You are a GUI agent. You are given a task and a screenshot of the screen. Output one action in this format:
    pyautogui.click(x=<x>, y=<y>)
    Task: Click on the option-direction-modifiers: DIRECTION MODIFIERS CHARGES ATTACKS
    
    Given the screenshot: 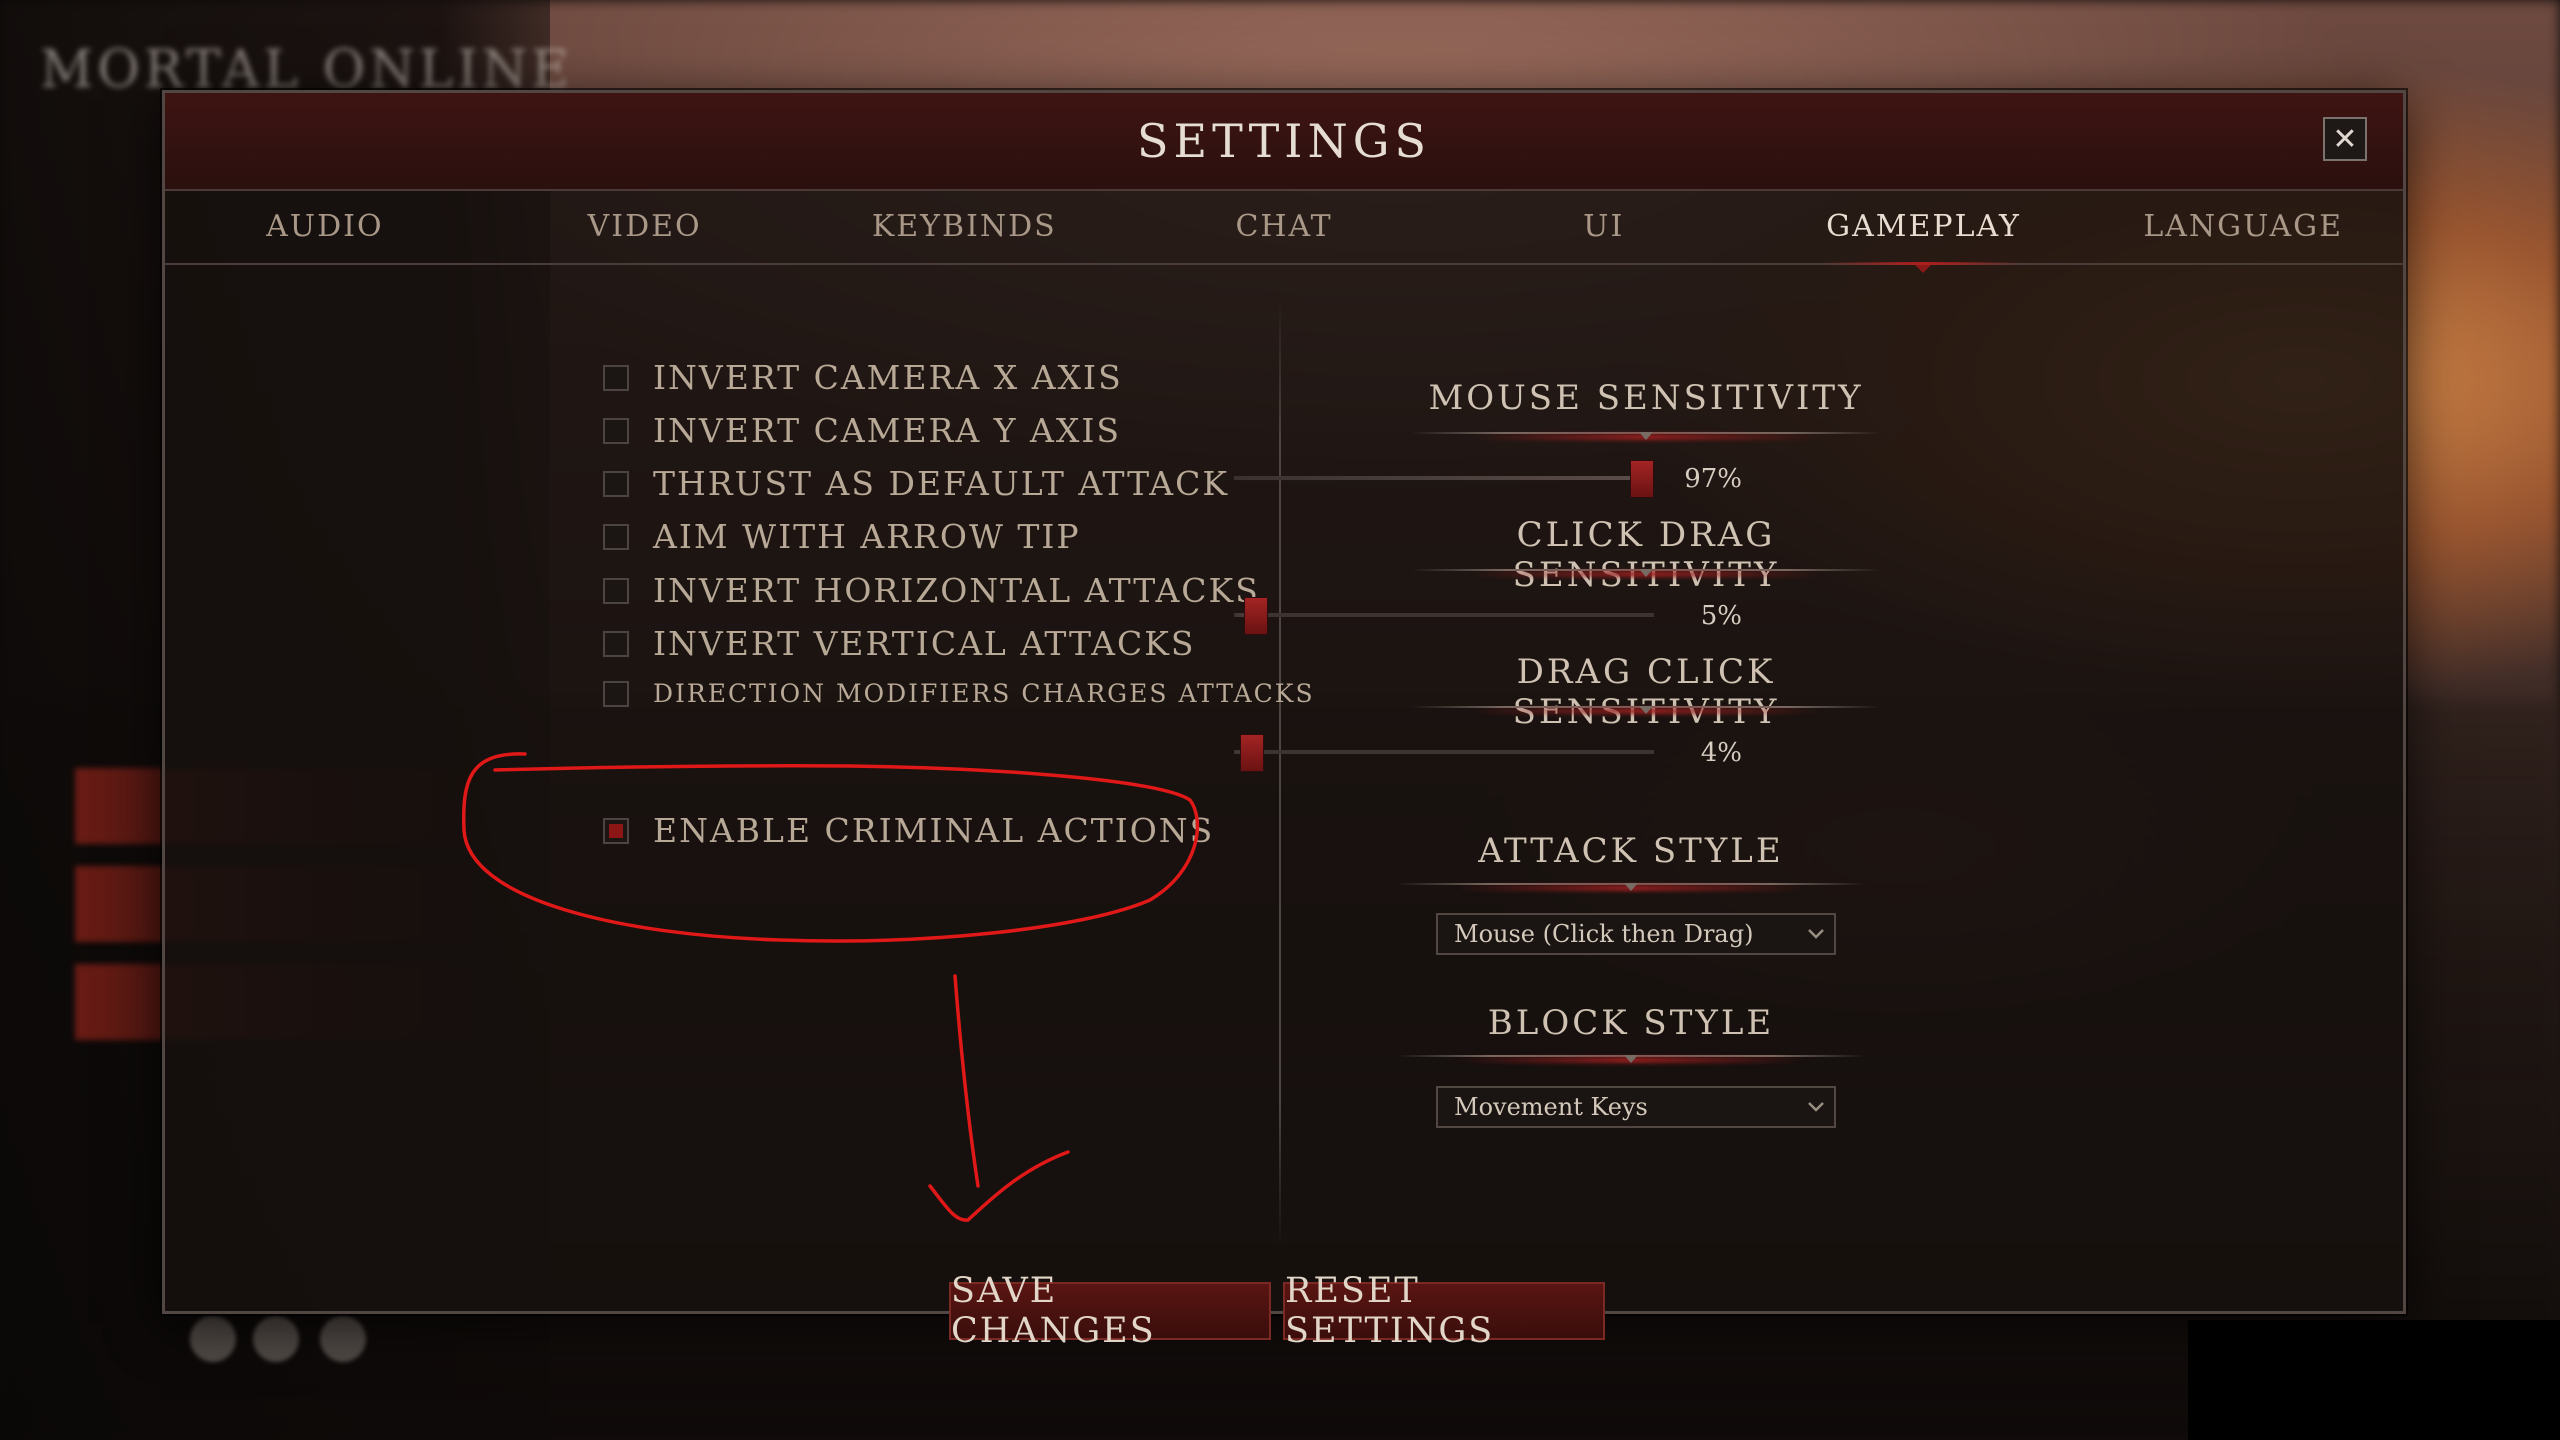 What is the action you would take?
    pyautogui.click(x=959, y=693)
    